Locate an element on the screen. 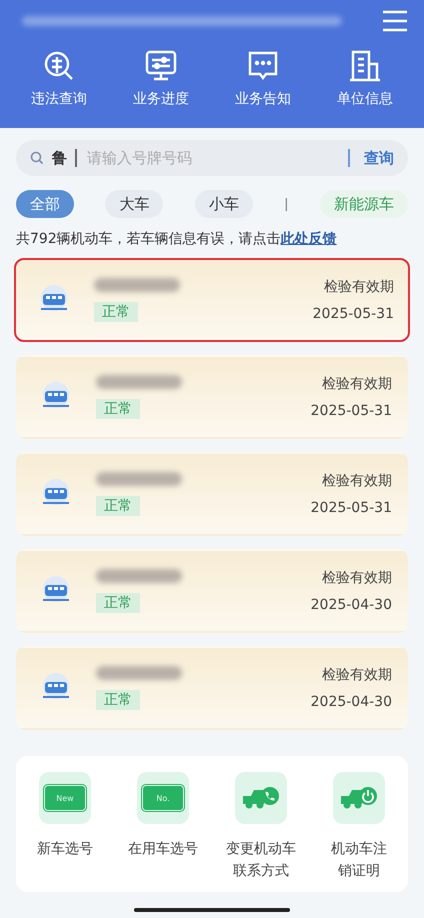  province-selector: 鲁 is located at coordinates (64, 158).